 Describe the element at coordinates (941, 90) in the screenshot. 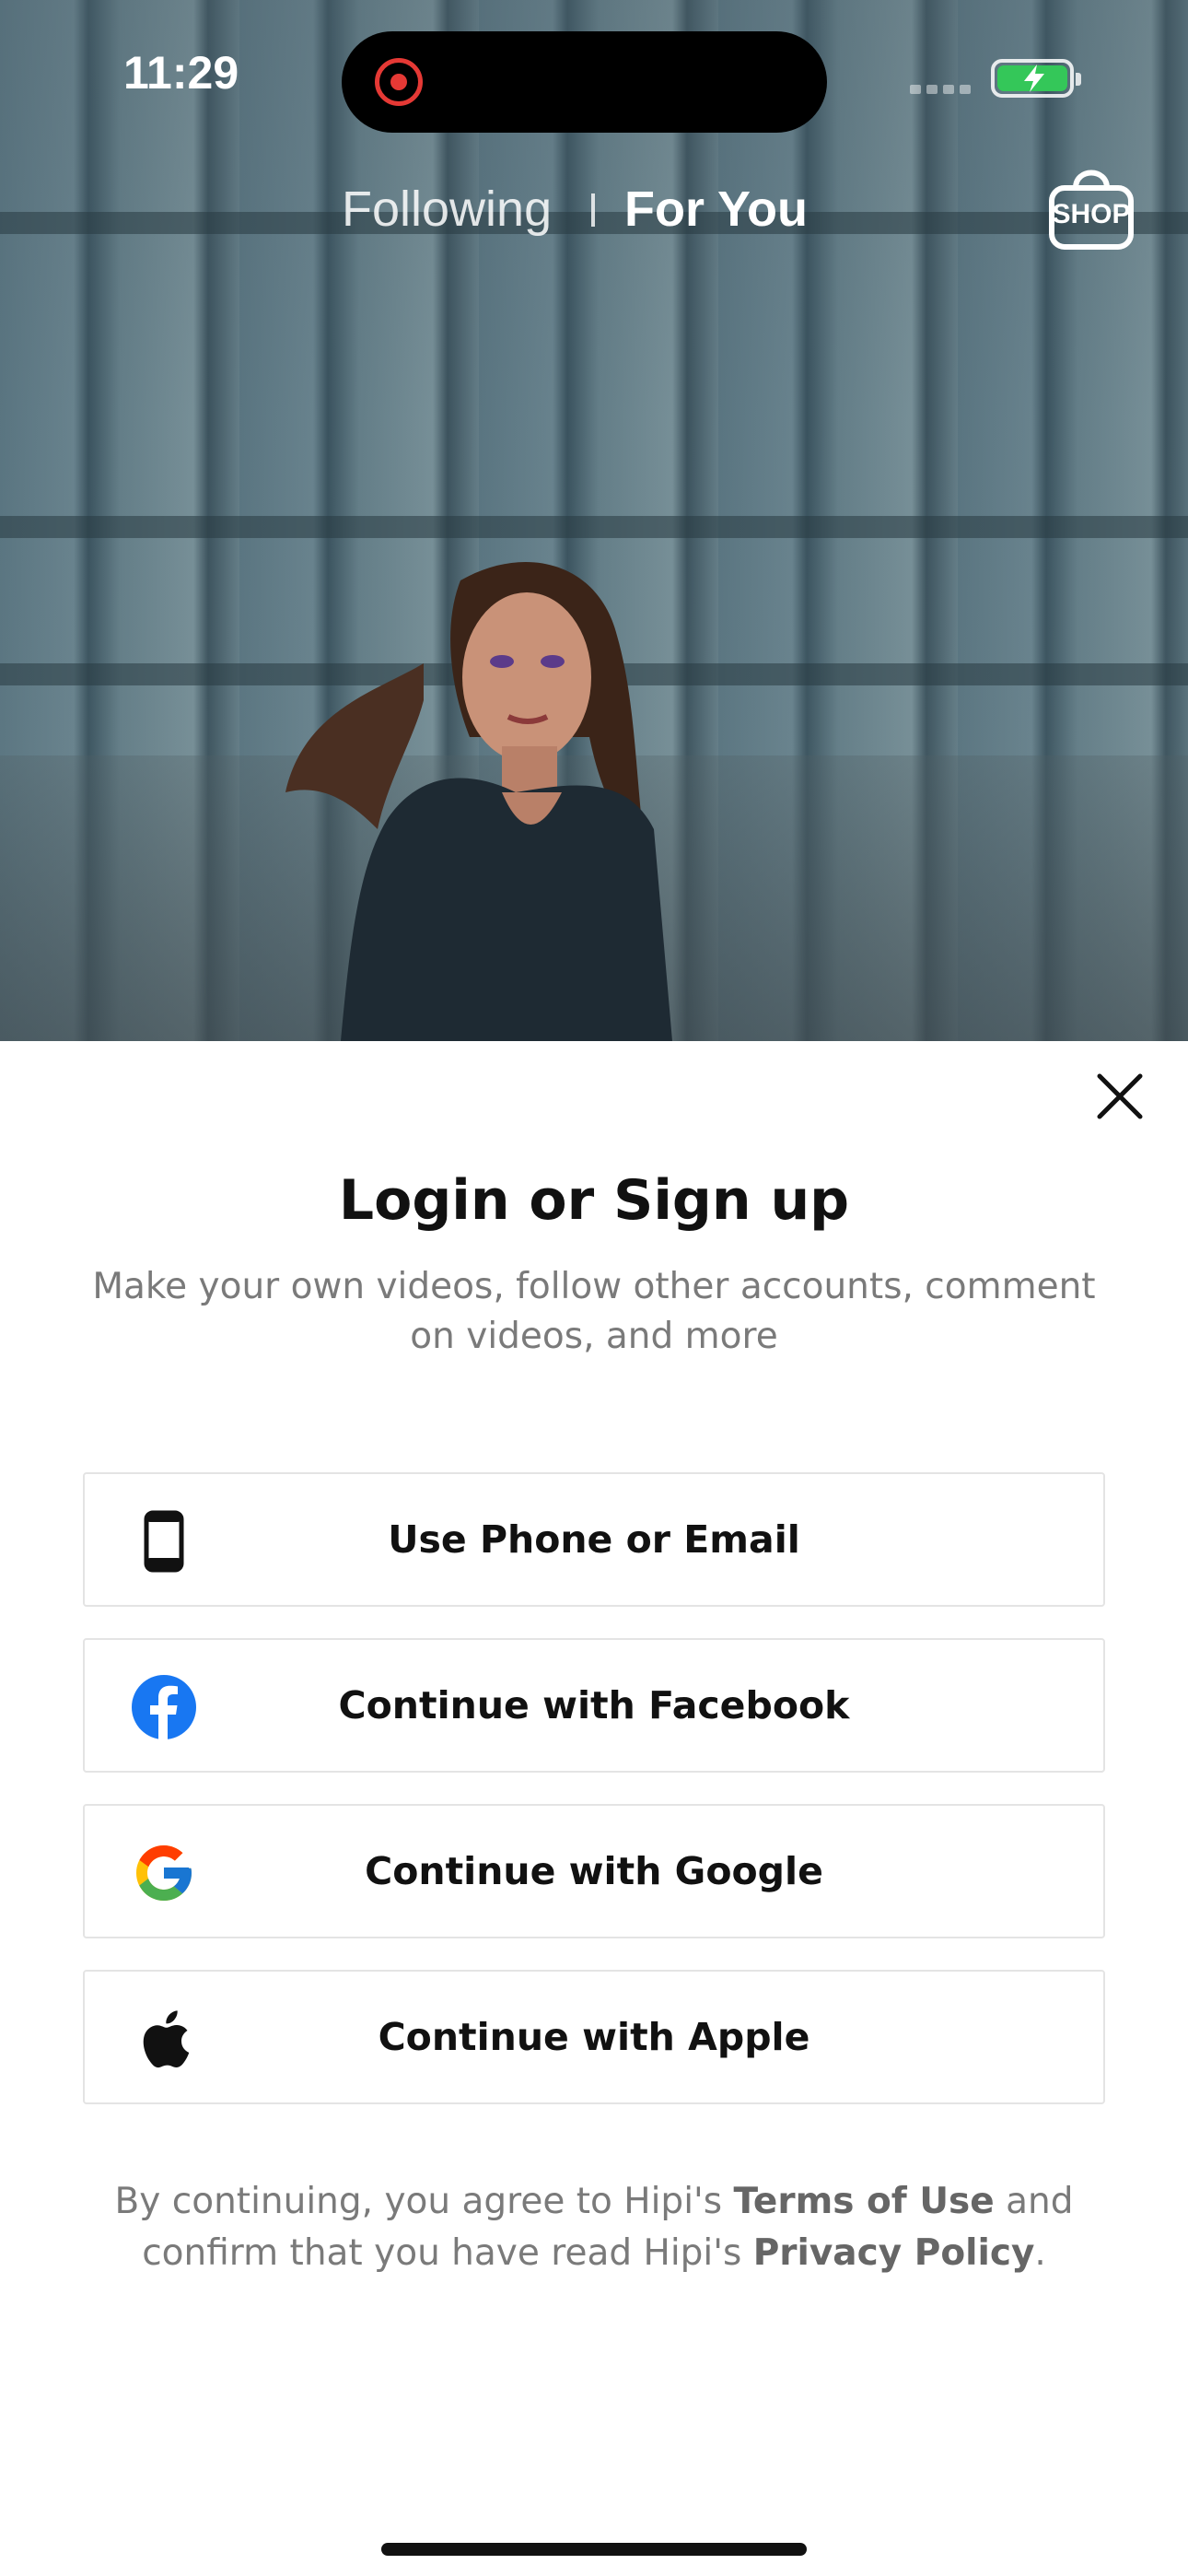

I see `signal-icon` at that location.